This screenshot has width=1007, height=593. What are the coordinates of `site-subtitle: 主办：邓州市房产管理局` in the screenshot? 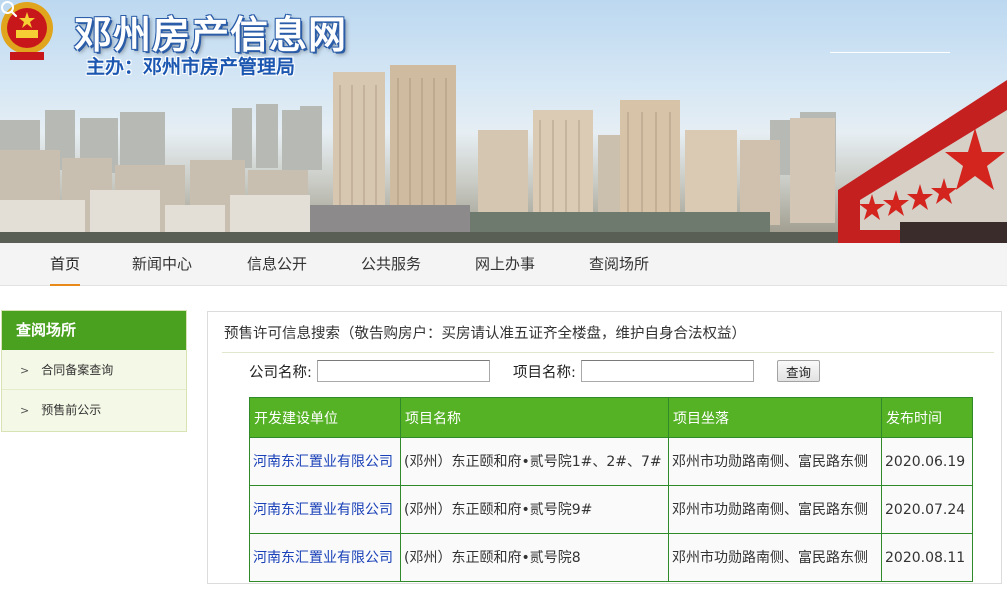 It's located at (191, 67).